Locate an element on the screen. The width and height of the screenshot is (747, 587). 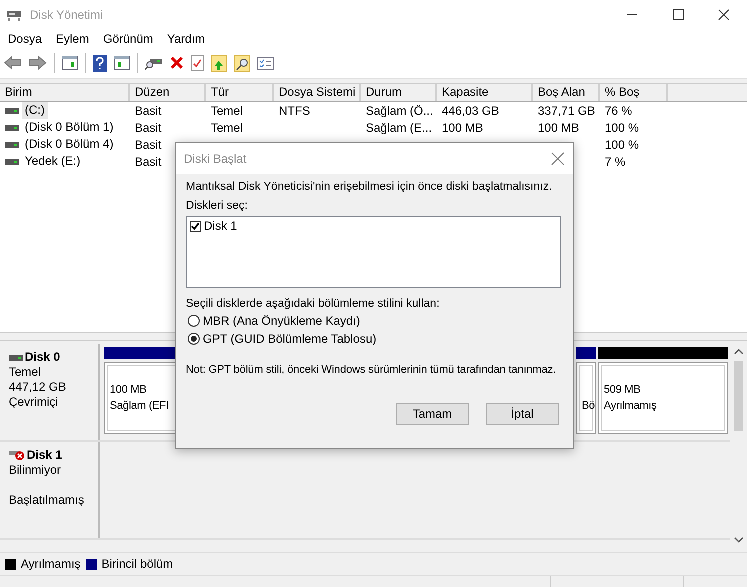
partition-size: 100 MB is located at coordinates (128, 390).